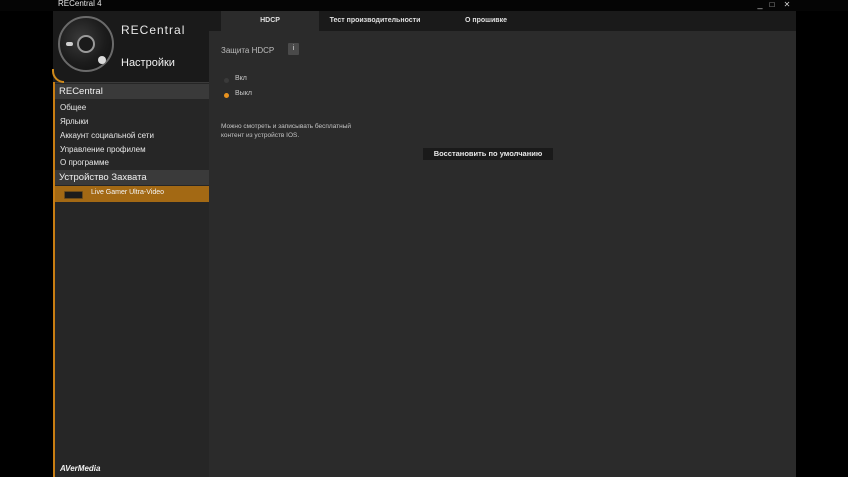 The height and width of the screenshot is (477, 848). Describe the element at coordinates (80, 4) in the screenshot. I see `window-title: RECentral 4` at that location.